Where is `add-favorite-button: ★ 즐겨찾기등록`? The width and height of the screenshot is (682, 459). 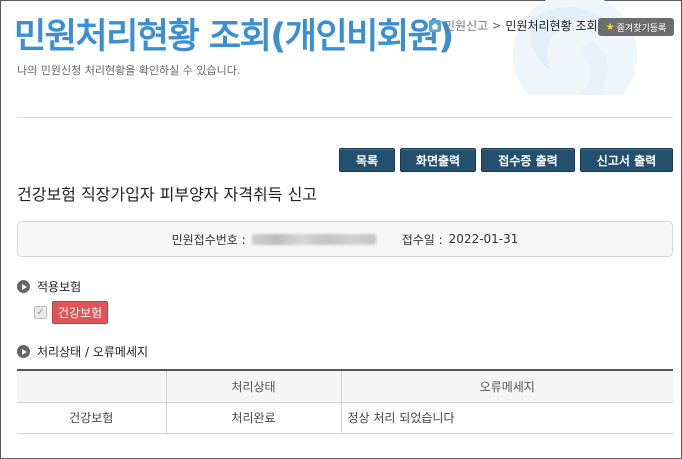 add-favorite-button: ★ 즐겨찾기등록 is located at coordinates (636, 27).